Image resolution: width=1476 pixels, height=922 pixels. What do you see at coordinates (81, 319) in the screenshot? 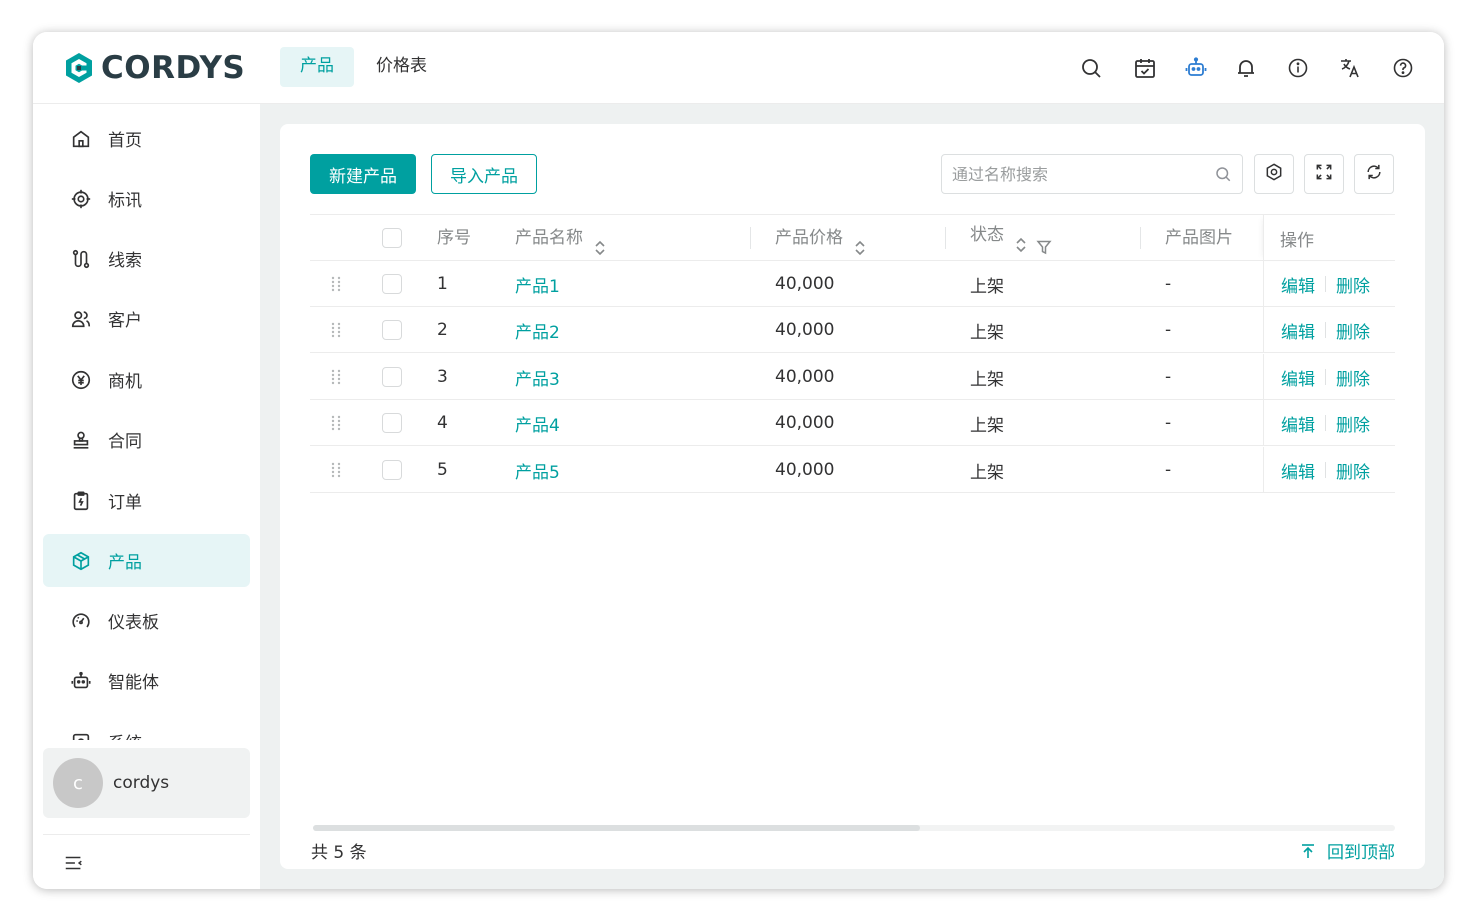
I see `users-icon` at bounding box center [81, 319].